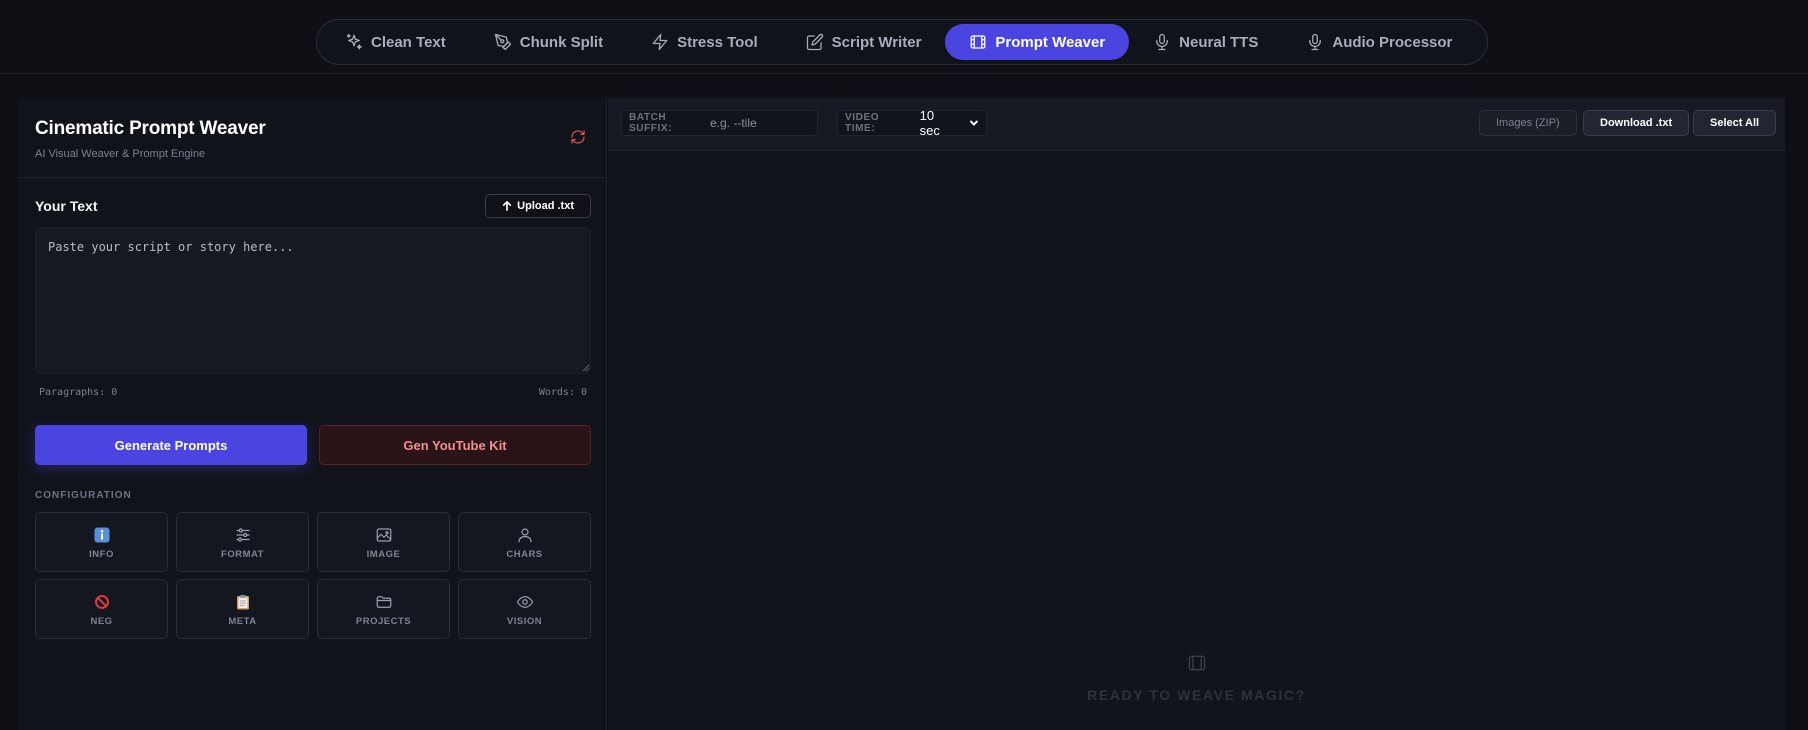 This screenshot has height=730, width=1808. I want to click on tab-prompt-weaver: Prompt Weaver, so click(1037, 42).